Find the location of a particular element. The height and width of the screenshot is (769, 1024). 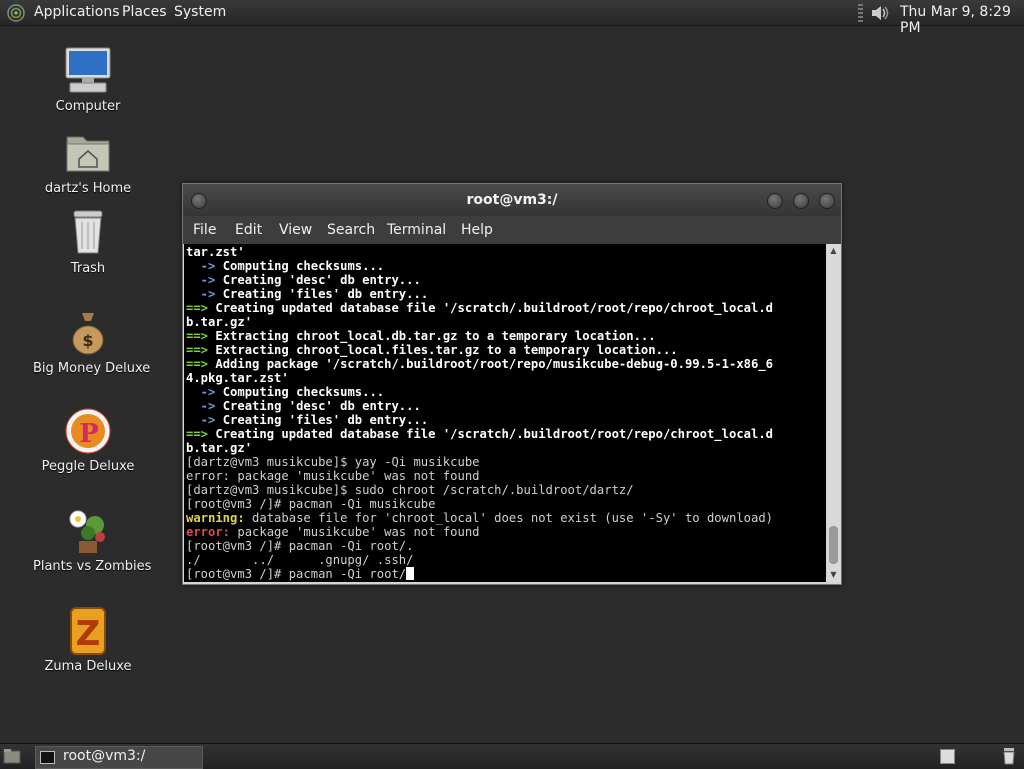

close-button is located at coordinates (827, 201).